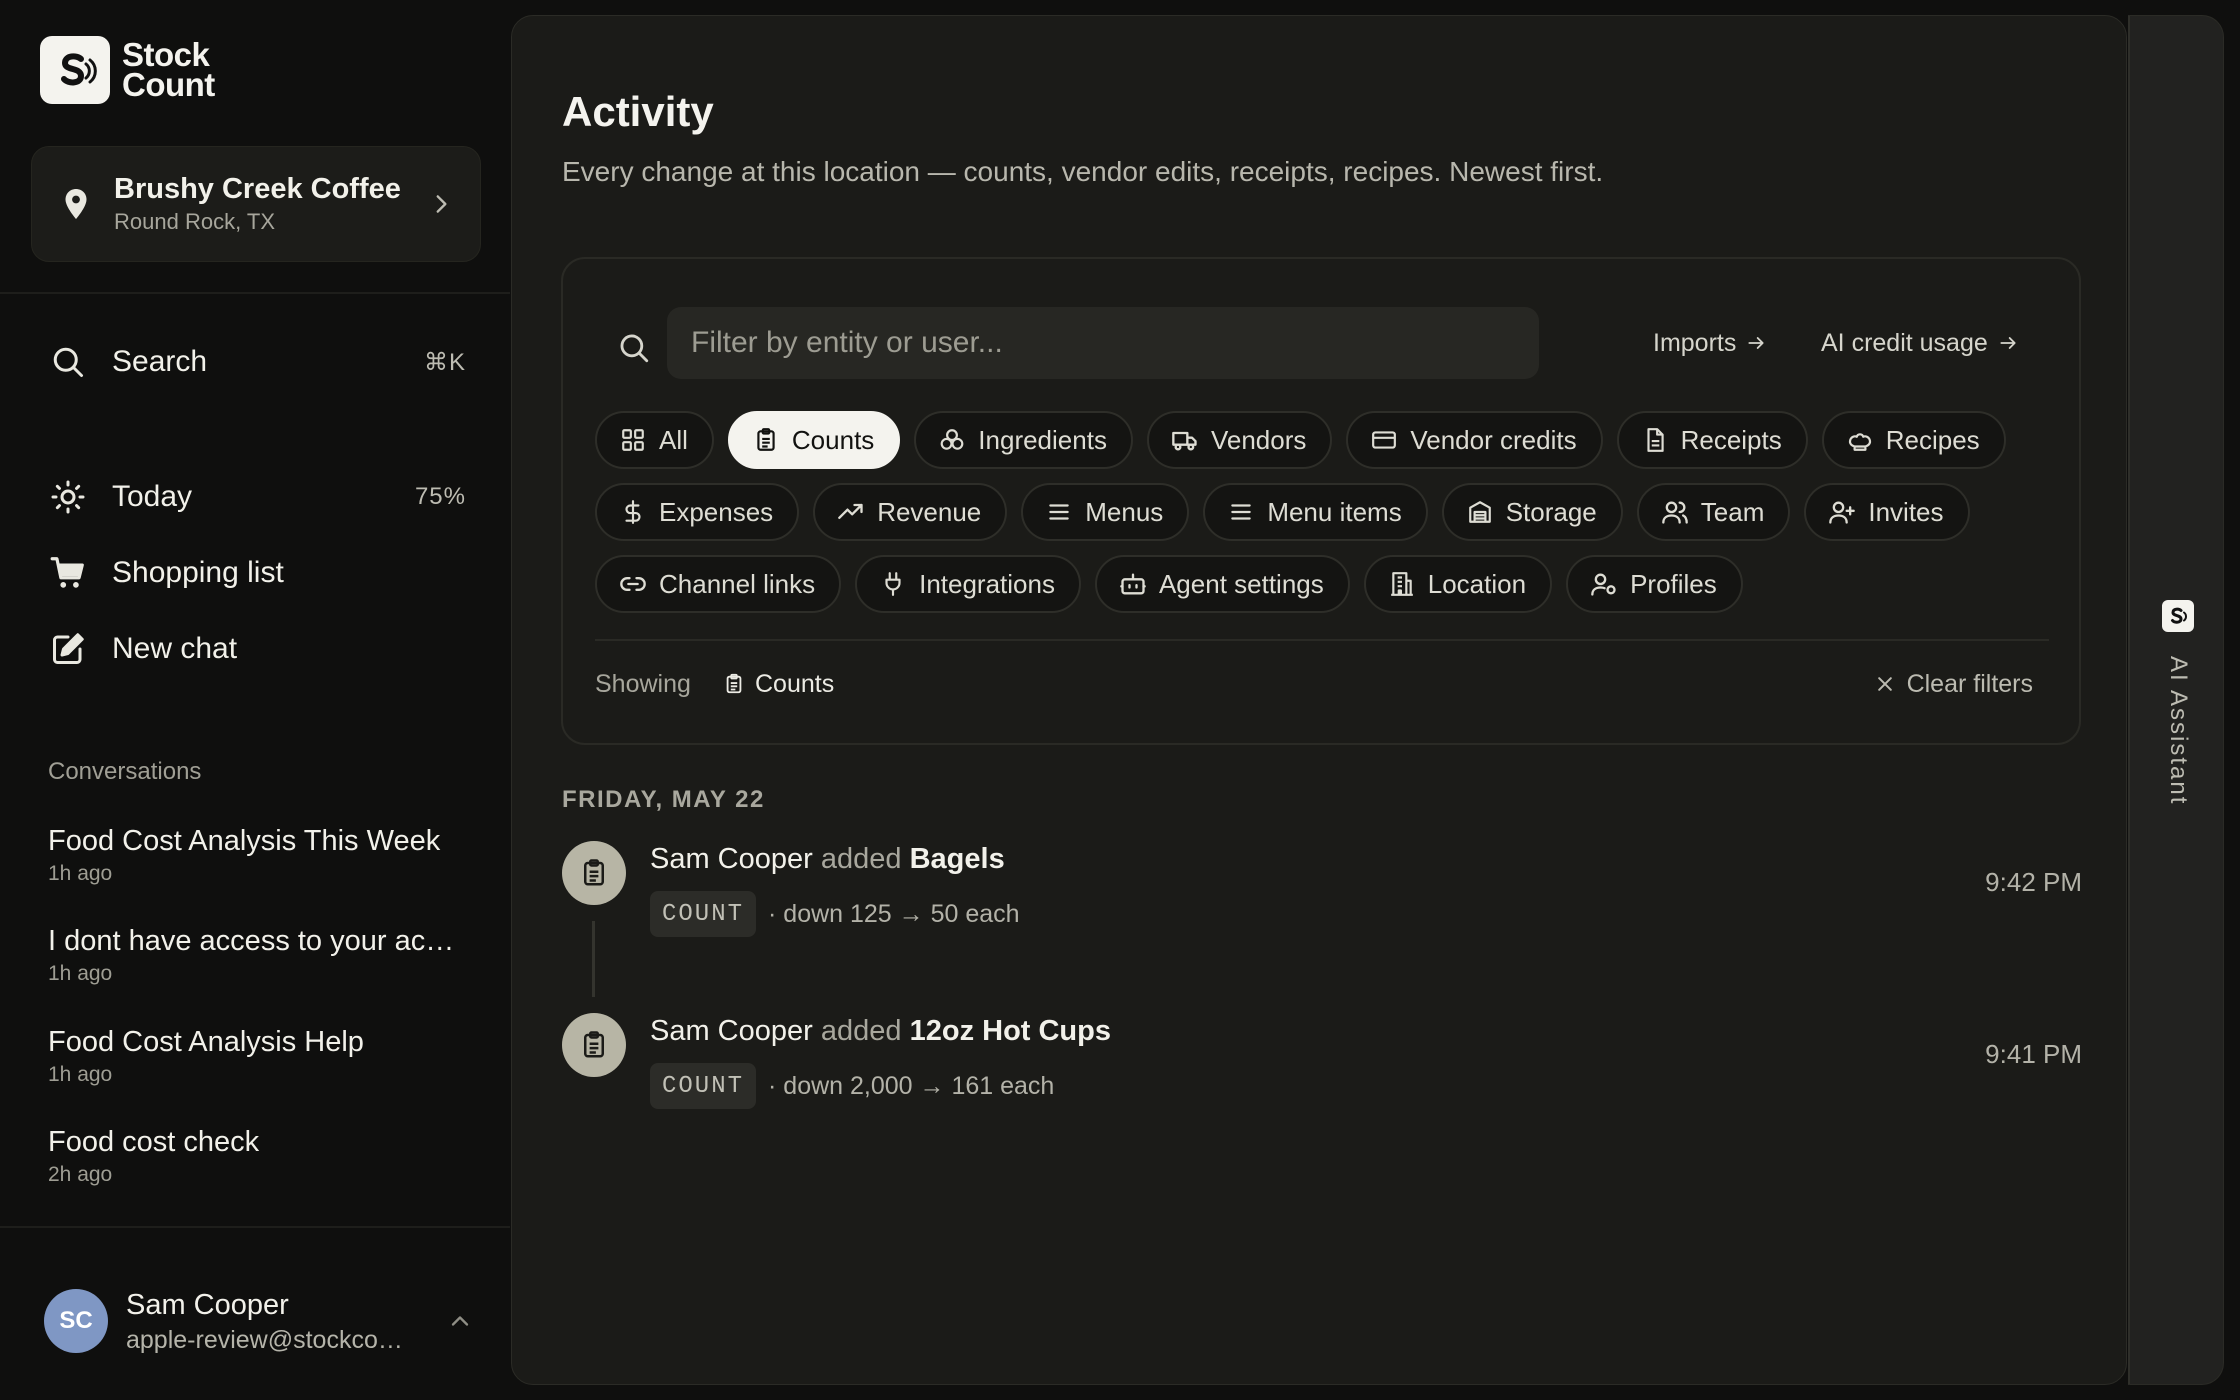 The height and width of the screenshot is (1400, 2240). Describe the element at coordinates (1713, 512) in the screenshot. I see `chip-team: Team` at that location.